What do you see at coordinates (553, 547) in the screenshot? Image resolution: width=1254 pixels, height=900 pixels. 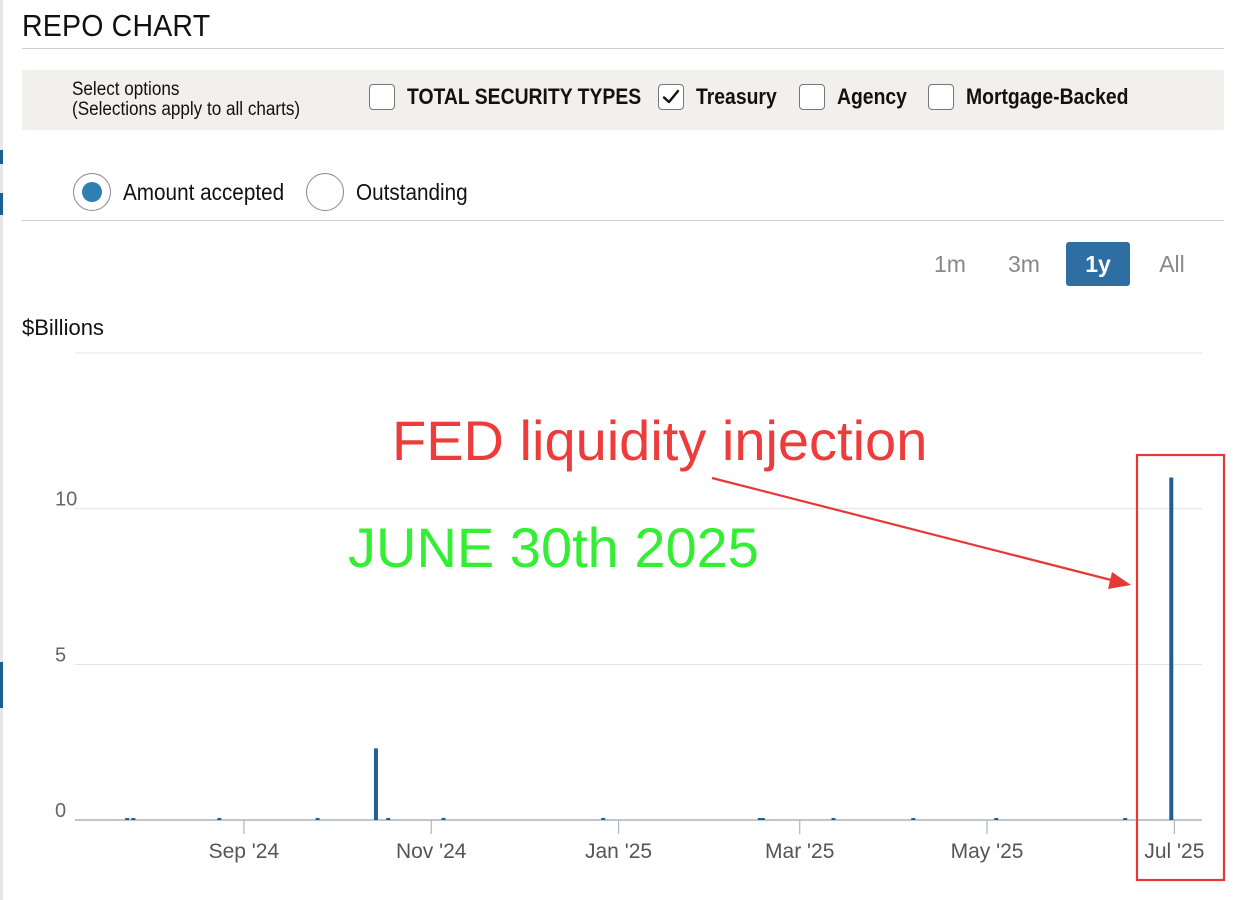 I see `annotation-june-30th-2025: JUNE 30th 2025` at bounding box center [553, 547].